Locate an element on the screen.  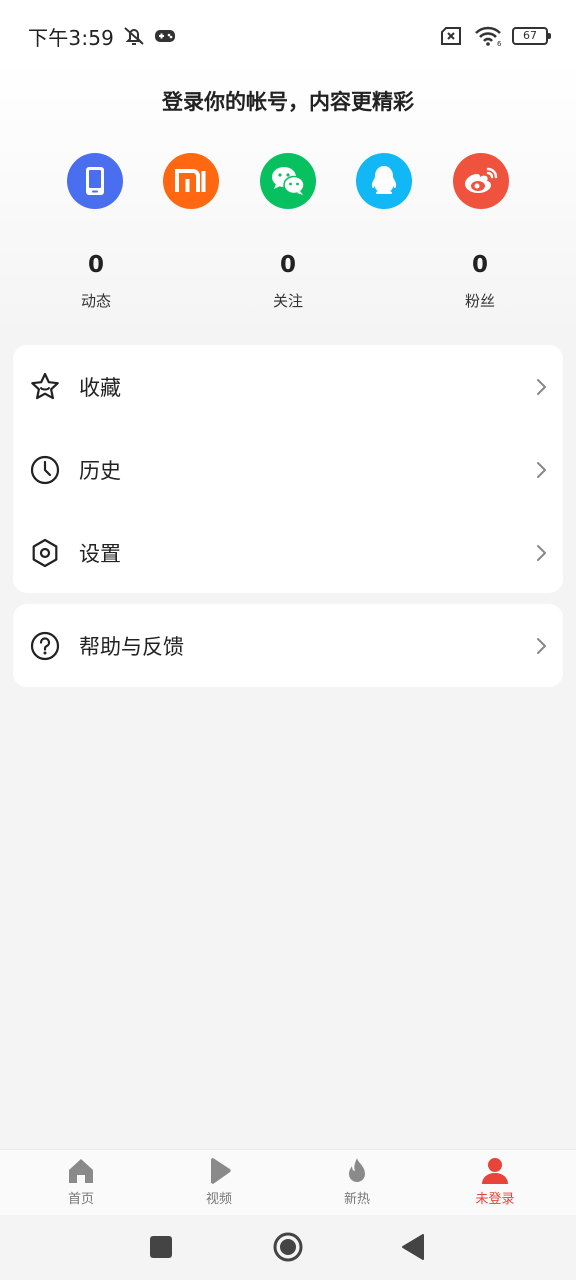
home-icon is located at coordinates (81, 1171).